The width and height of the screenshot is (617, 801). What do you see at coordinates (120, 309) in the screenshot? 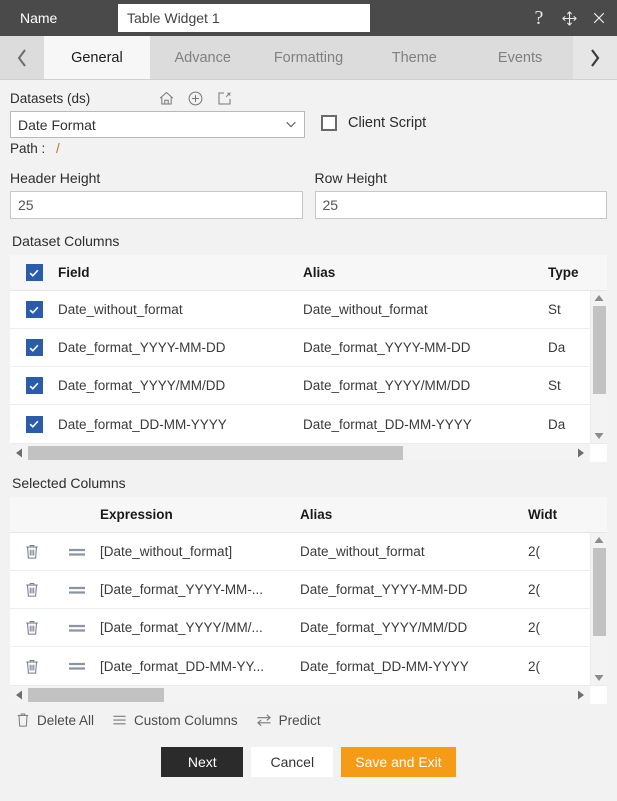
I see `row-field: Date_without_format` at bounding box center [120, 309].